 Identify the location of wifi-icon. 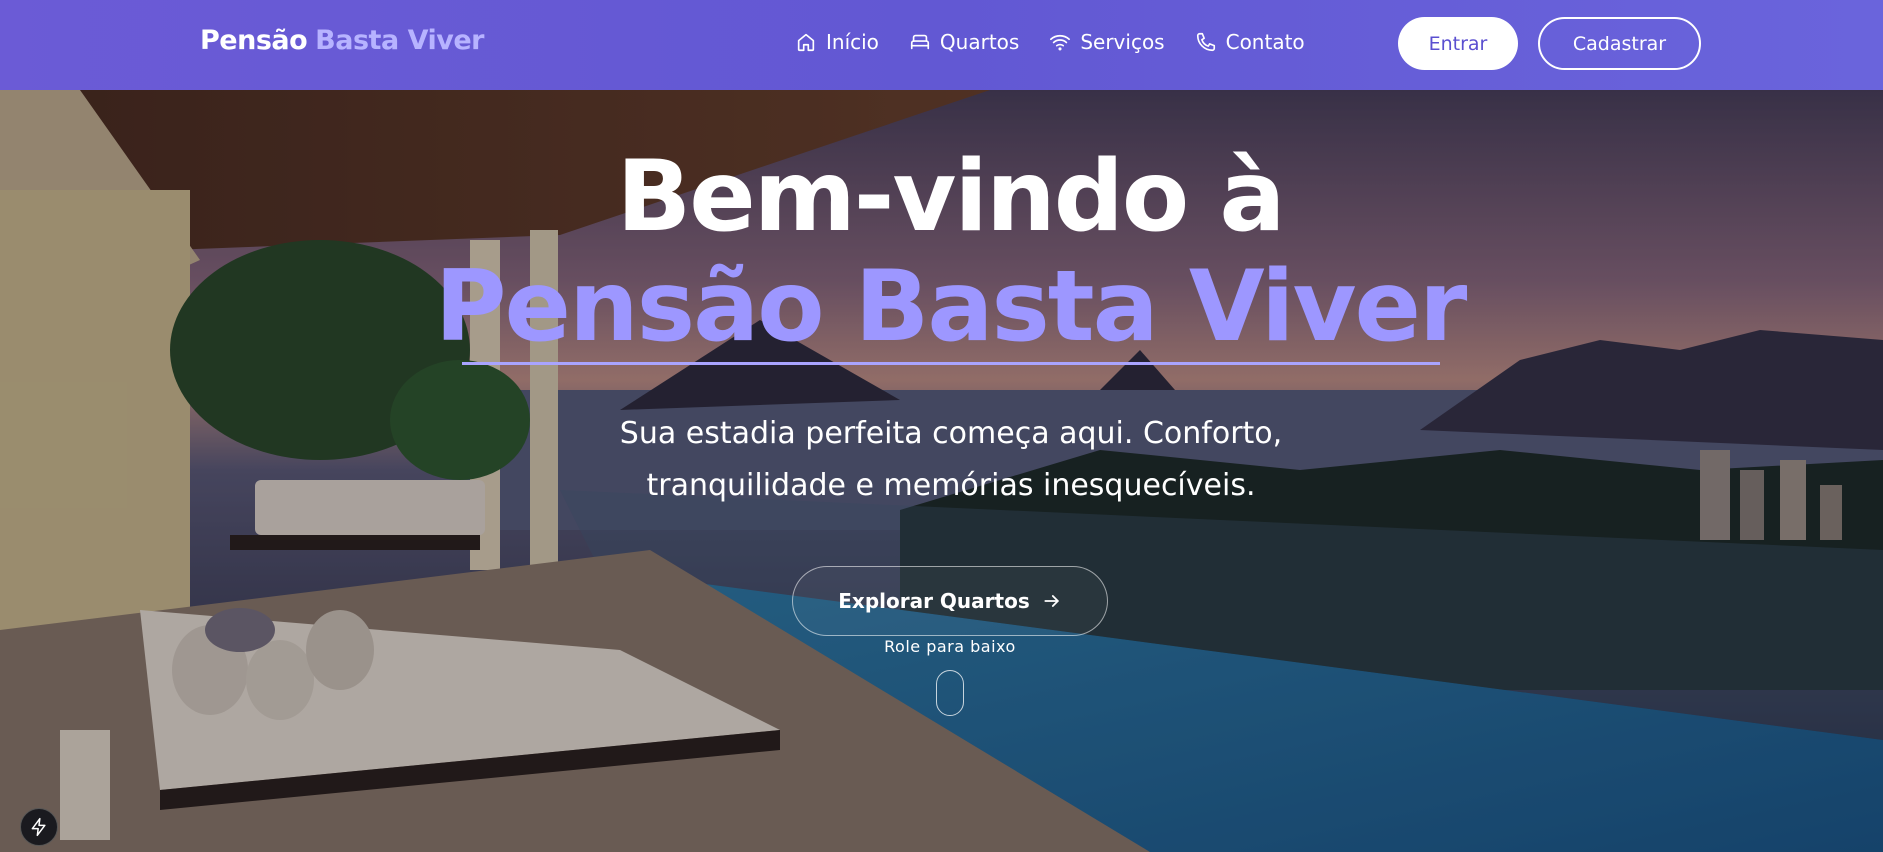
(1060, 42).